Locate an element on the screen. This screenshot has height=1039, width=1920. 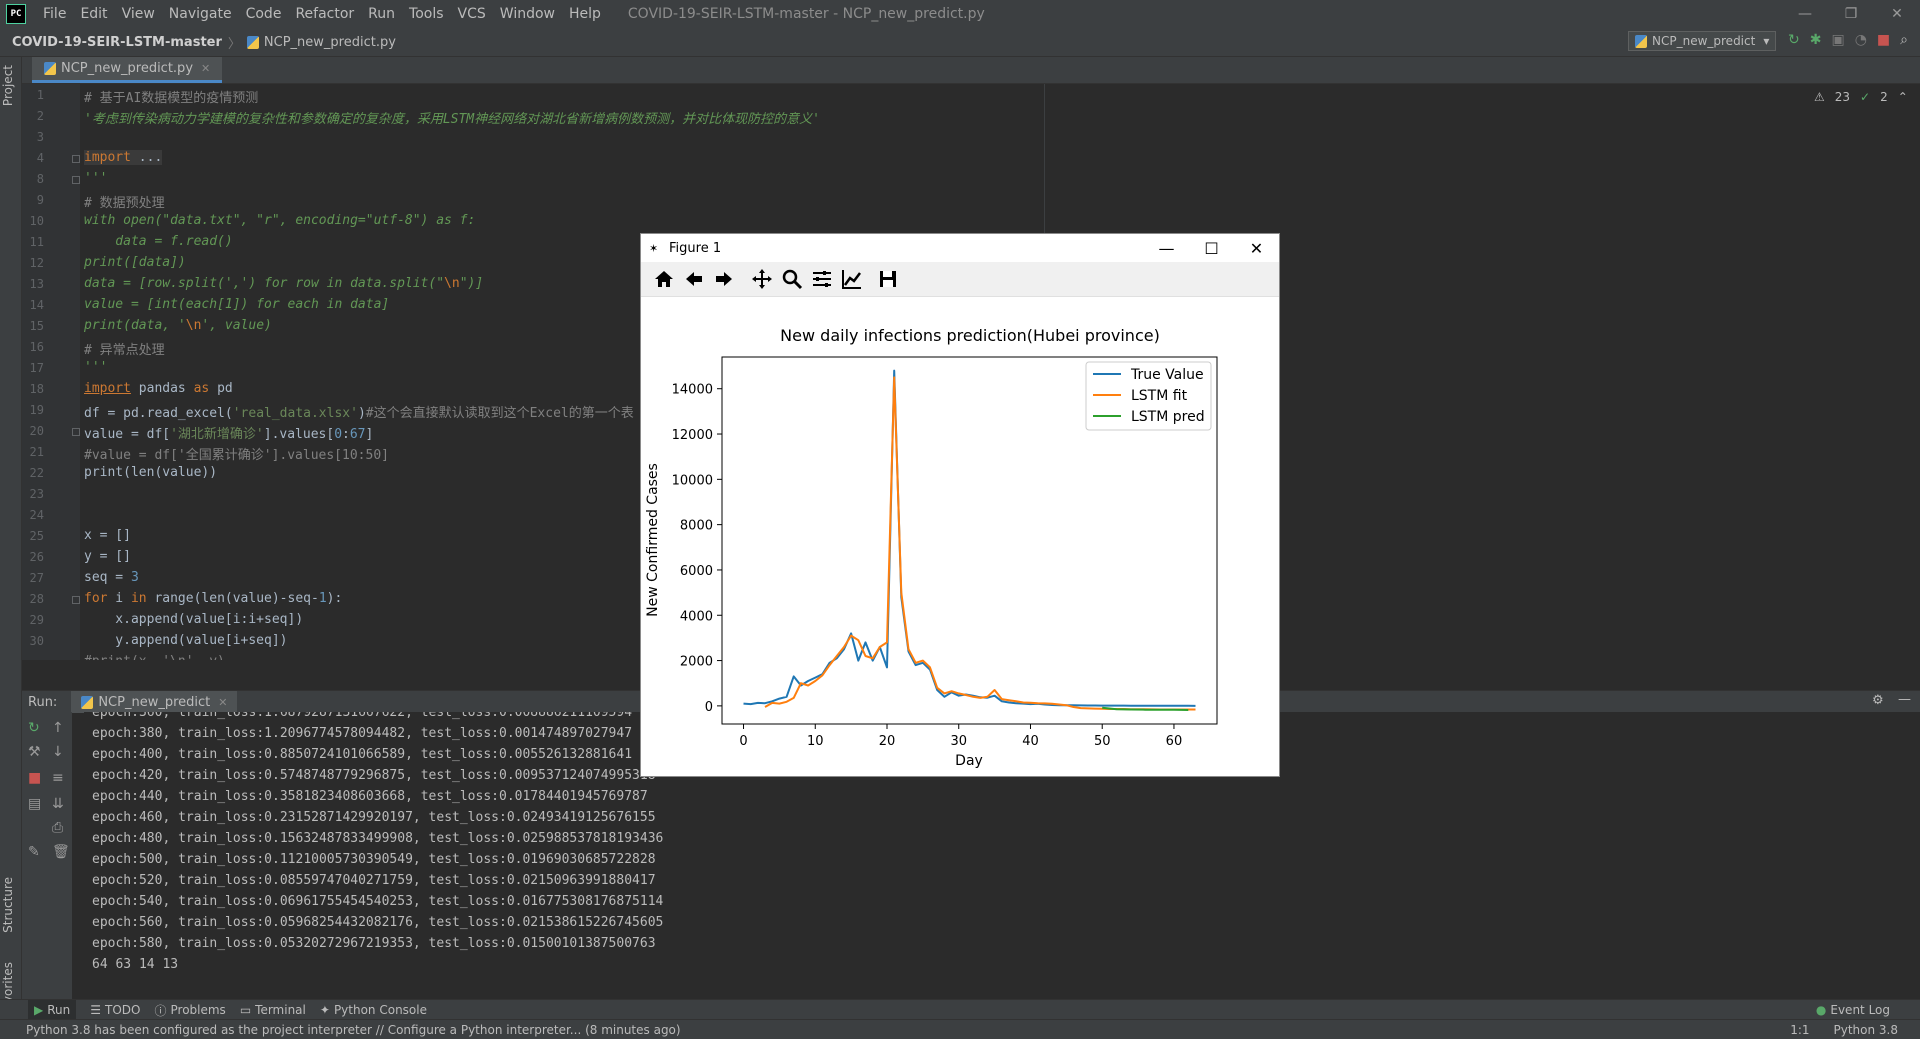
menu-refactor: Refactor is located at coordinates (324, 14).